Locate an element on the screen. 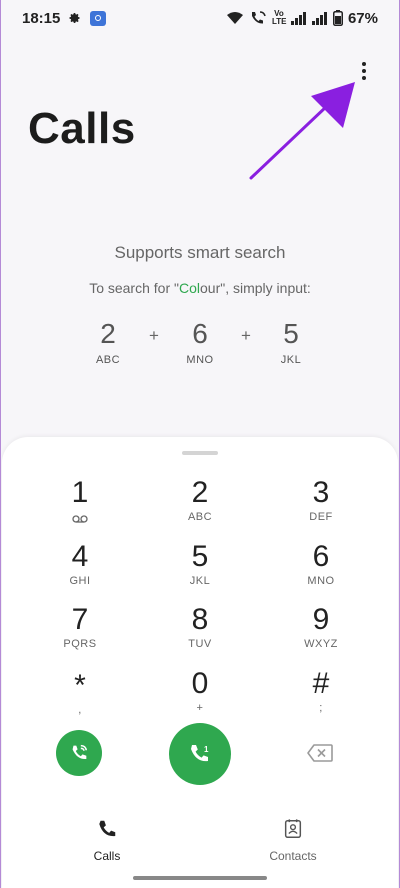 The image size is (400, 888). call-button: 1 is located at coordinates (200, 754).